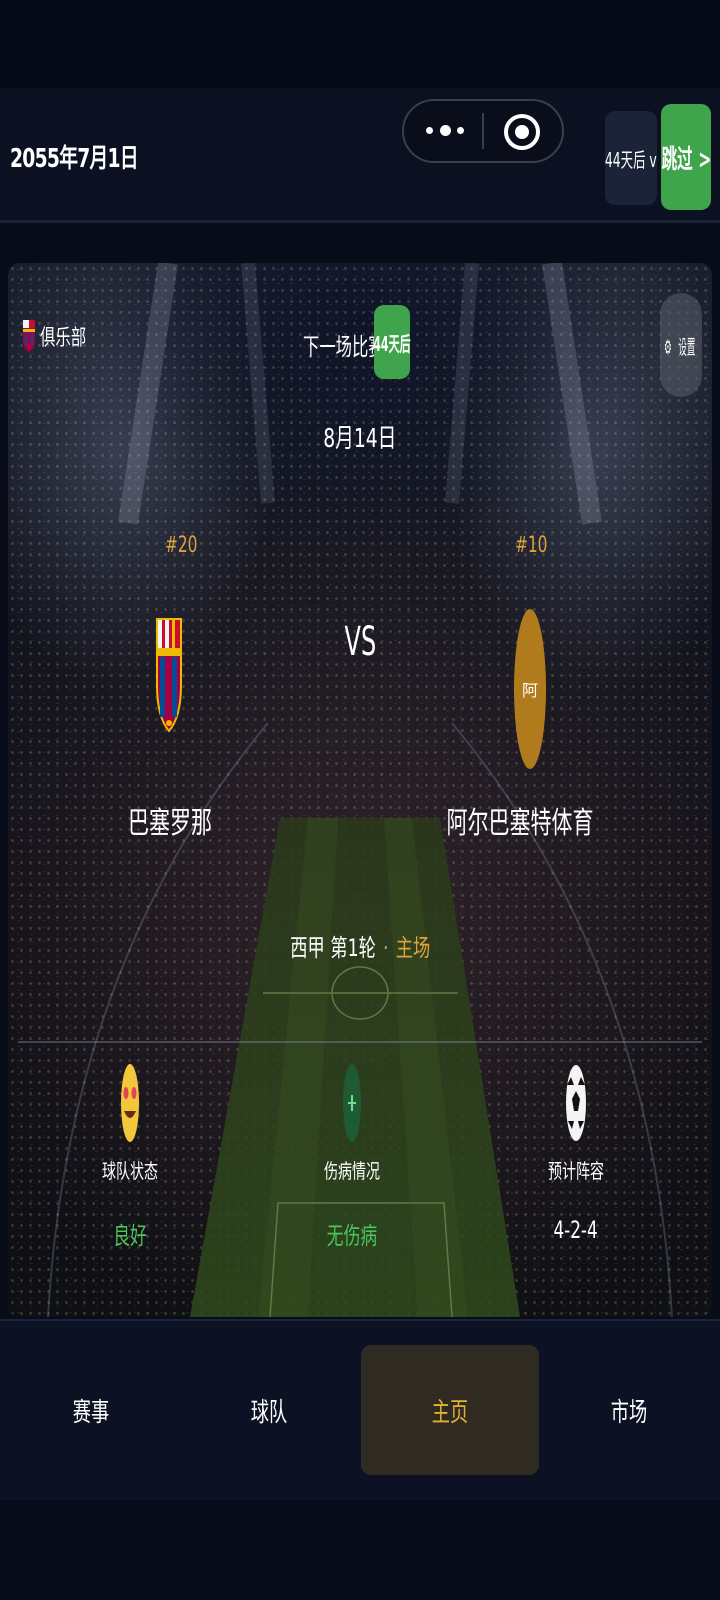  I want to click on team-form-value: 良好, so click(130, 1236).